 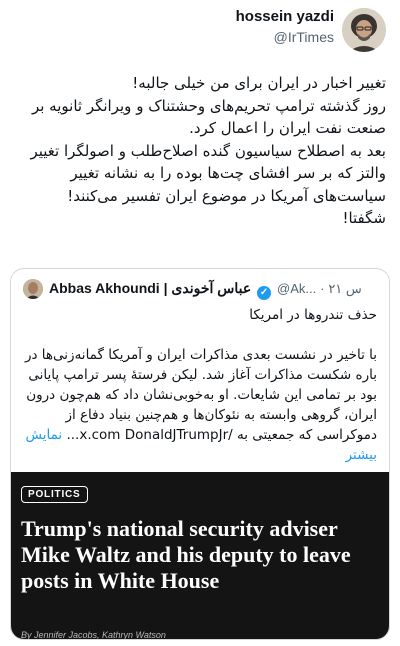 What do you see at coordinates (364, 218) in the screenshot?
I see `tweet-line: شگفتا!` at bounding box center [364, 218].